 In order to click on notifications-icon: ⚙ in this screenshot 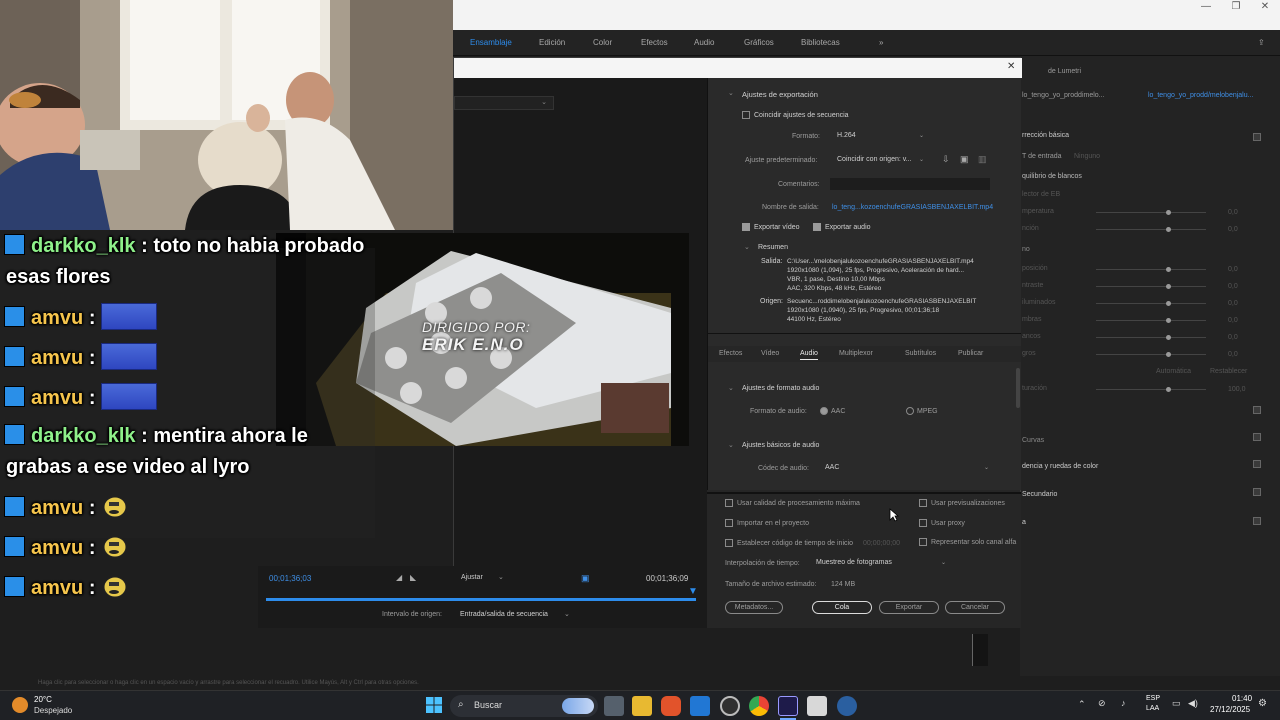, I will do `click(1262, 703)`.